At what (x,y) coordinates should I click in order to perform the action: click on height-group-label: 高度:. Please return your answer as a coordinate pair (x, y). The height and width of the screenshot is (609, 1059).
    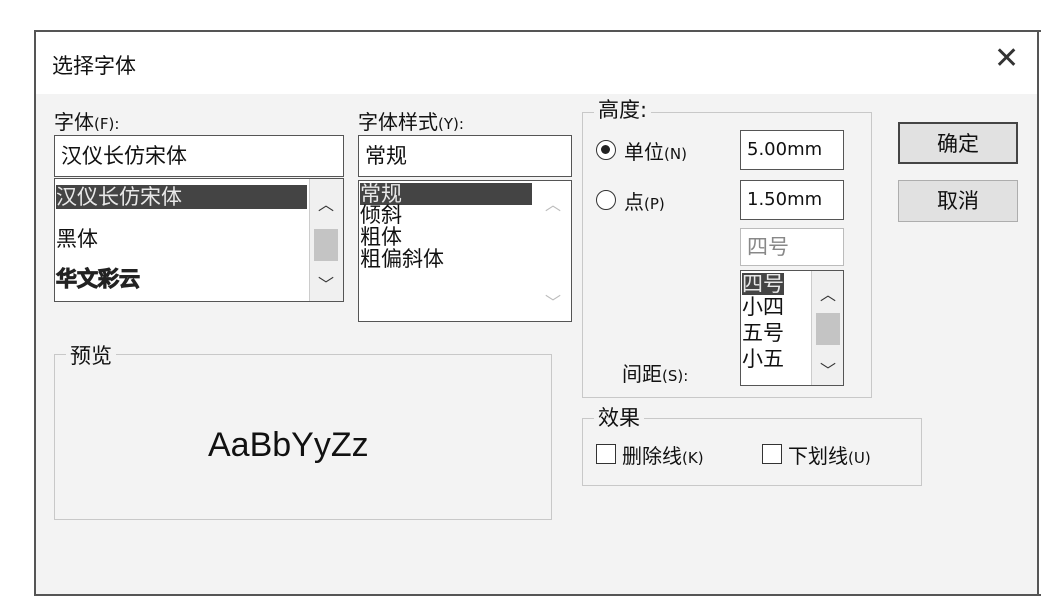
    Looking at the image, I should click on (623, 109).